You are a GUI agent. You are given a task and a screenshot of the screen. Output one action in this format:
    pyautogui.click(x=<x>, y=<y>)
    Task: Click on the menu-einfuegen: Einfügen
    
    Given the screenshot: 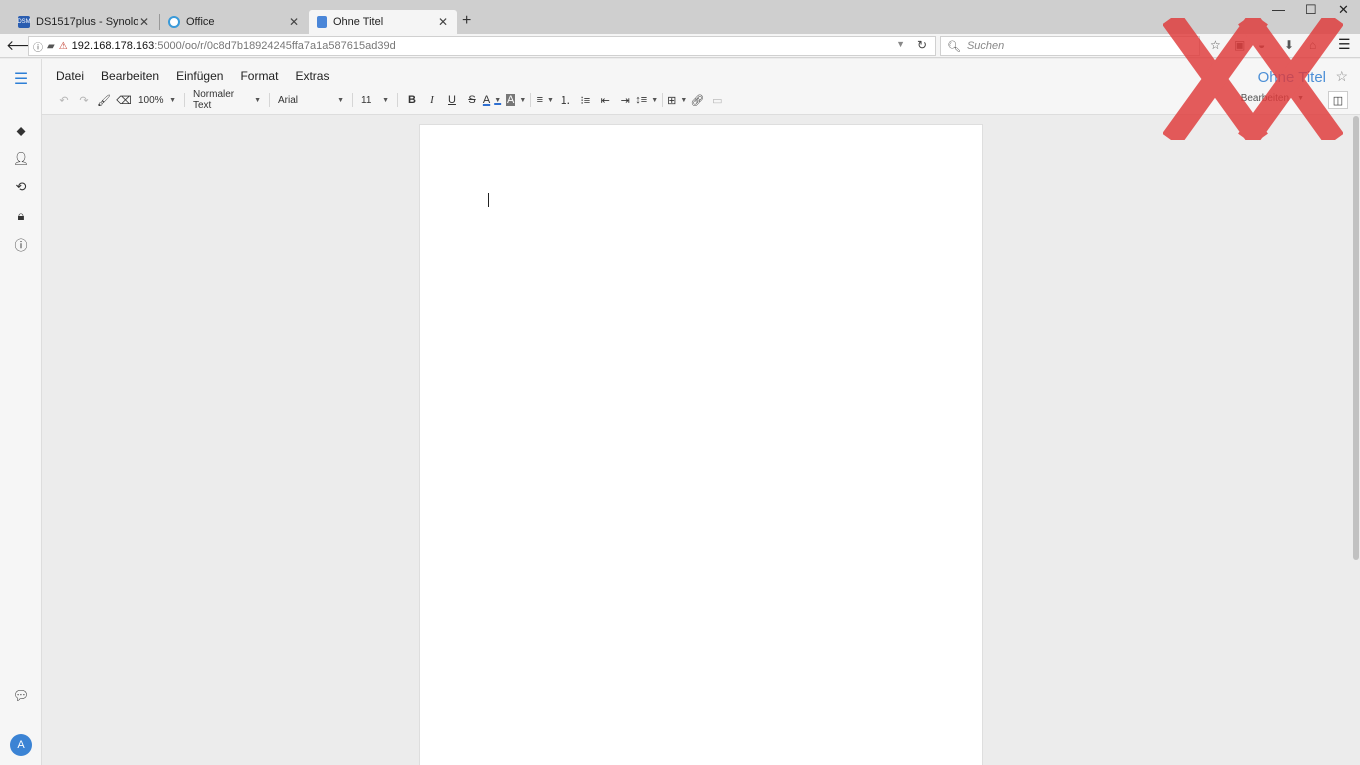 What is the action you would take?
    pyautogui.click(x=204, y=76)
    